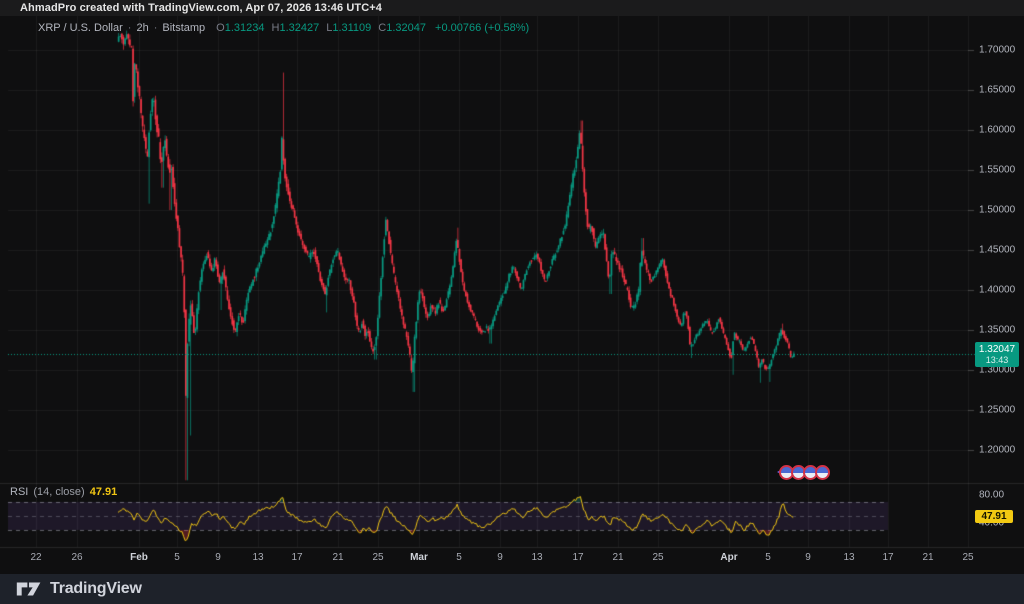  Describe the element at coordinates (220, 28) in the screenshot. I see `open-label: O` at that location.